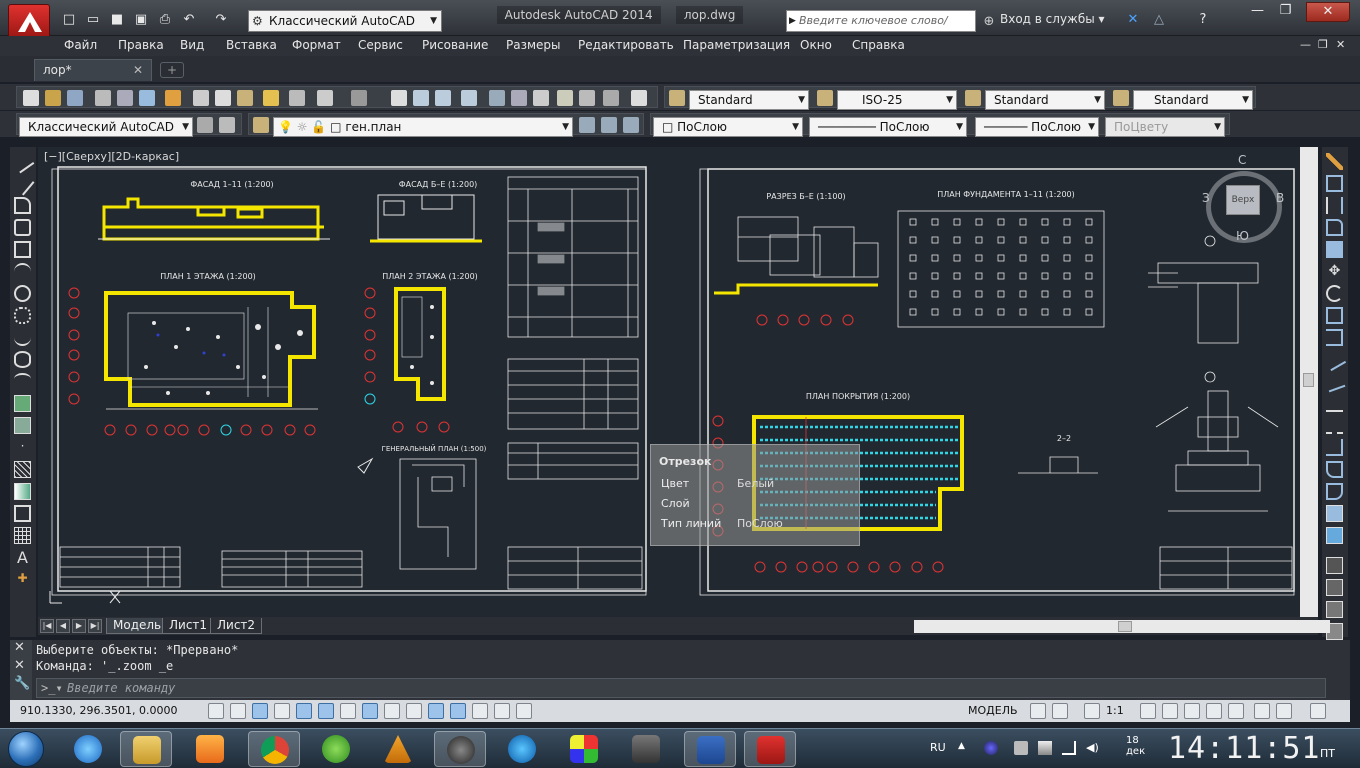  What do you see at coordinates (1305, 44) in the screenshot?
I see `doc-minimize-button: —` at bounding box center [1305, 44].